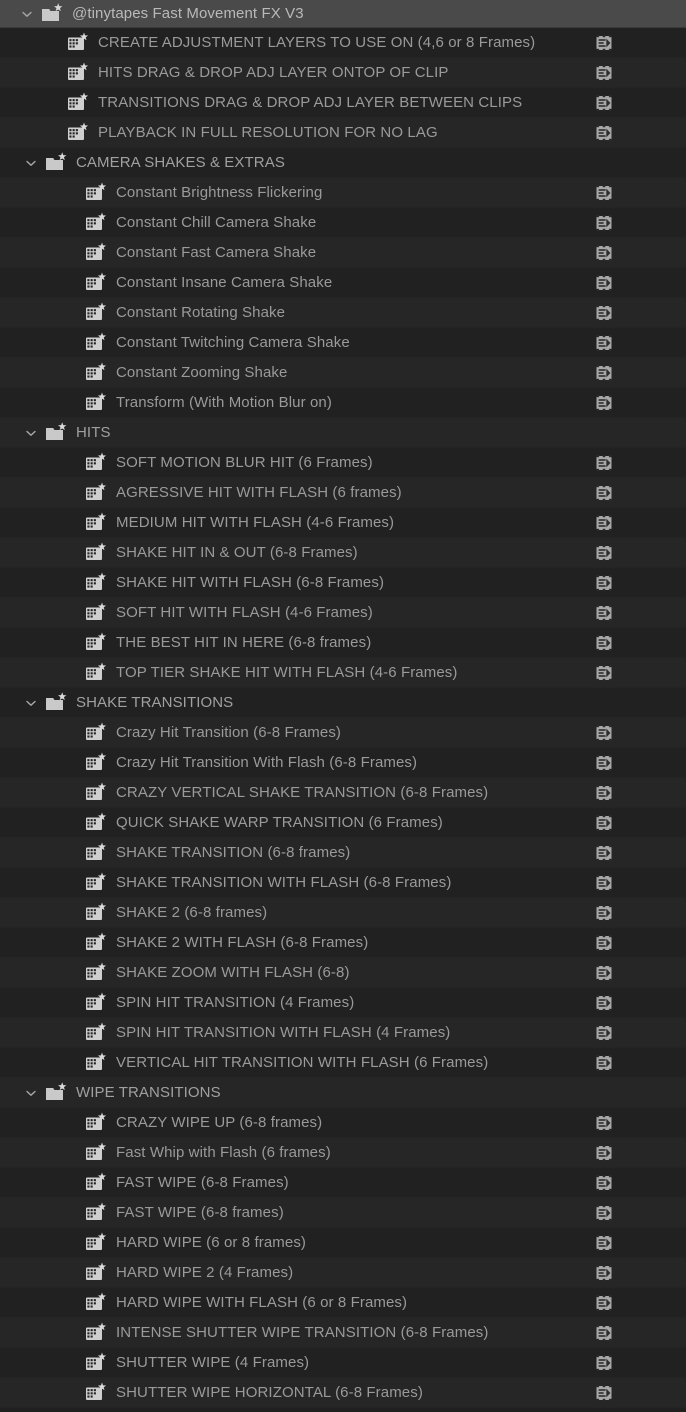  Describe the element at coordinates (343, 253) in the screenshot. I see `clip-row: Constant Fast Camera Shake` at that location.